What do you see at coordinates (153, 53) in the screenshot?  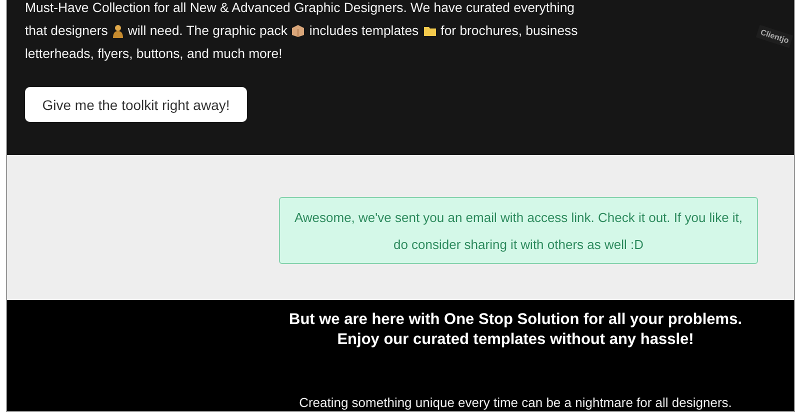 I see `intro-text: letterheads, flyers, buttons, and much more!` at bounding box center [153, 53].